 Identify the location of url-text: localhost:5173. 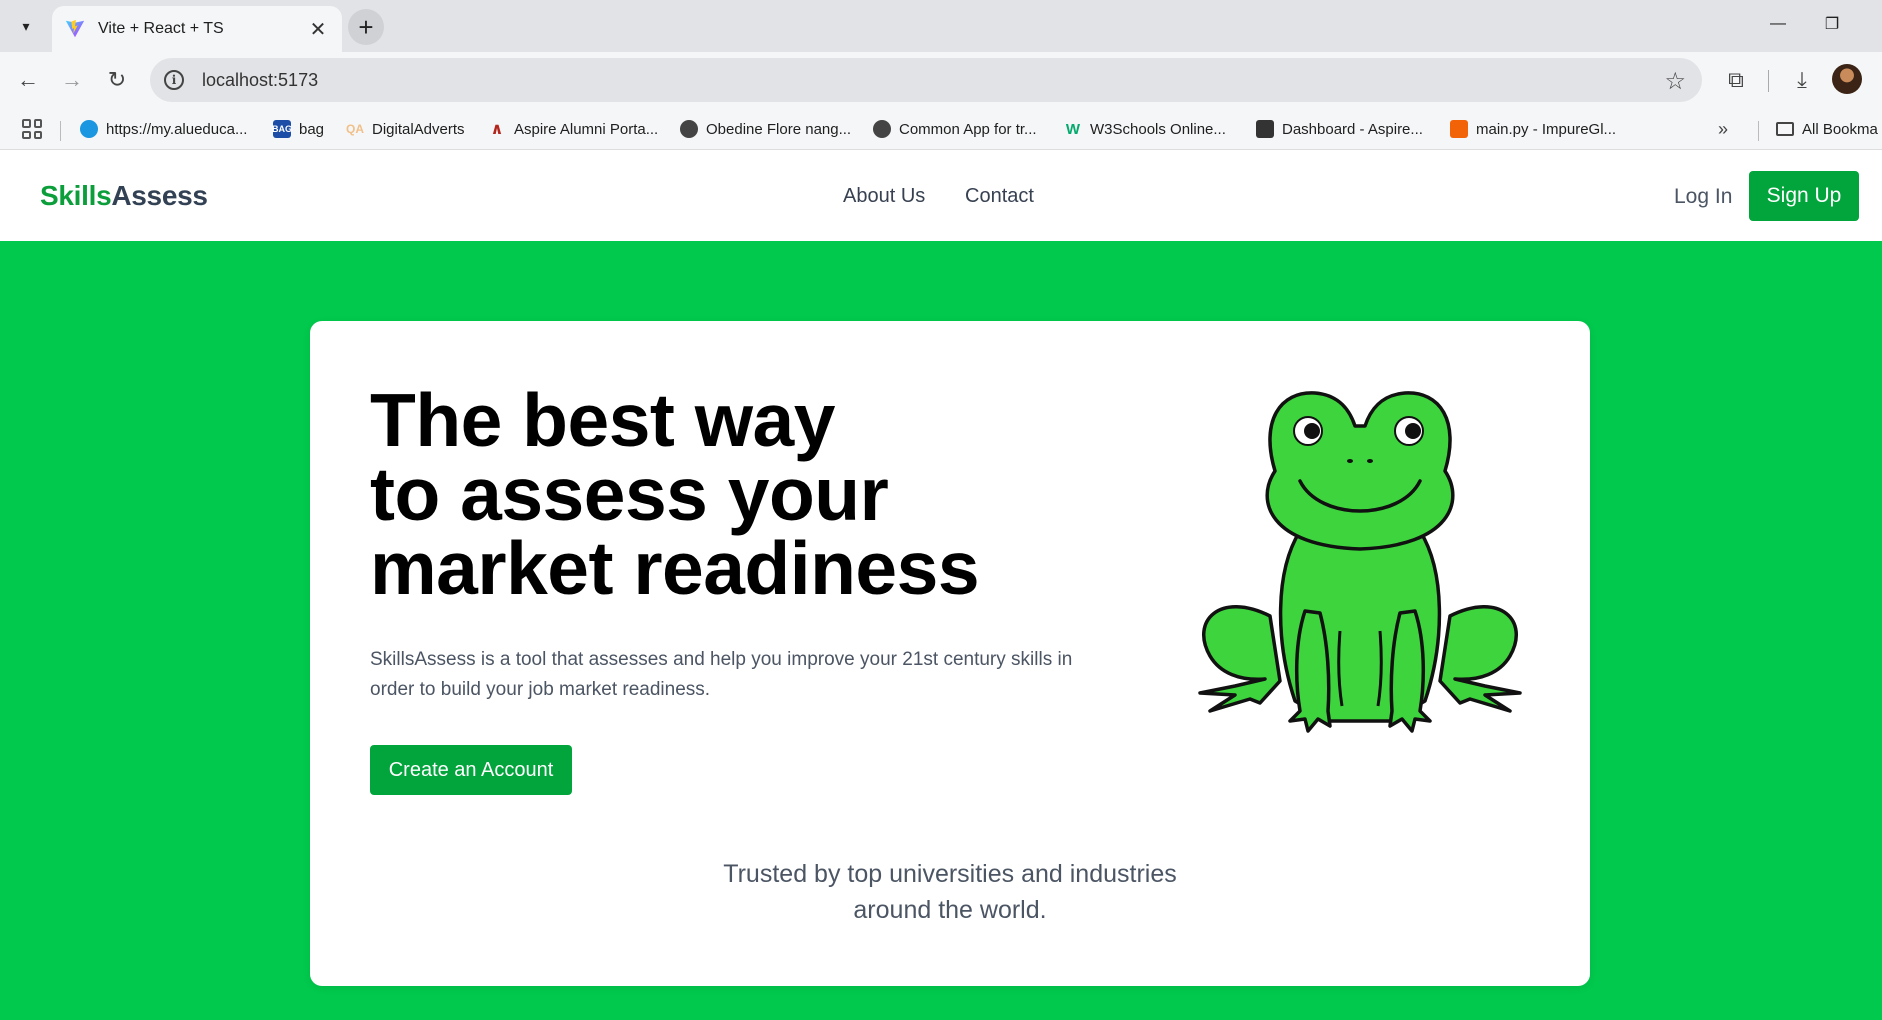
(260, 80).